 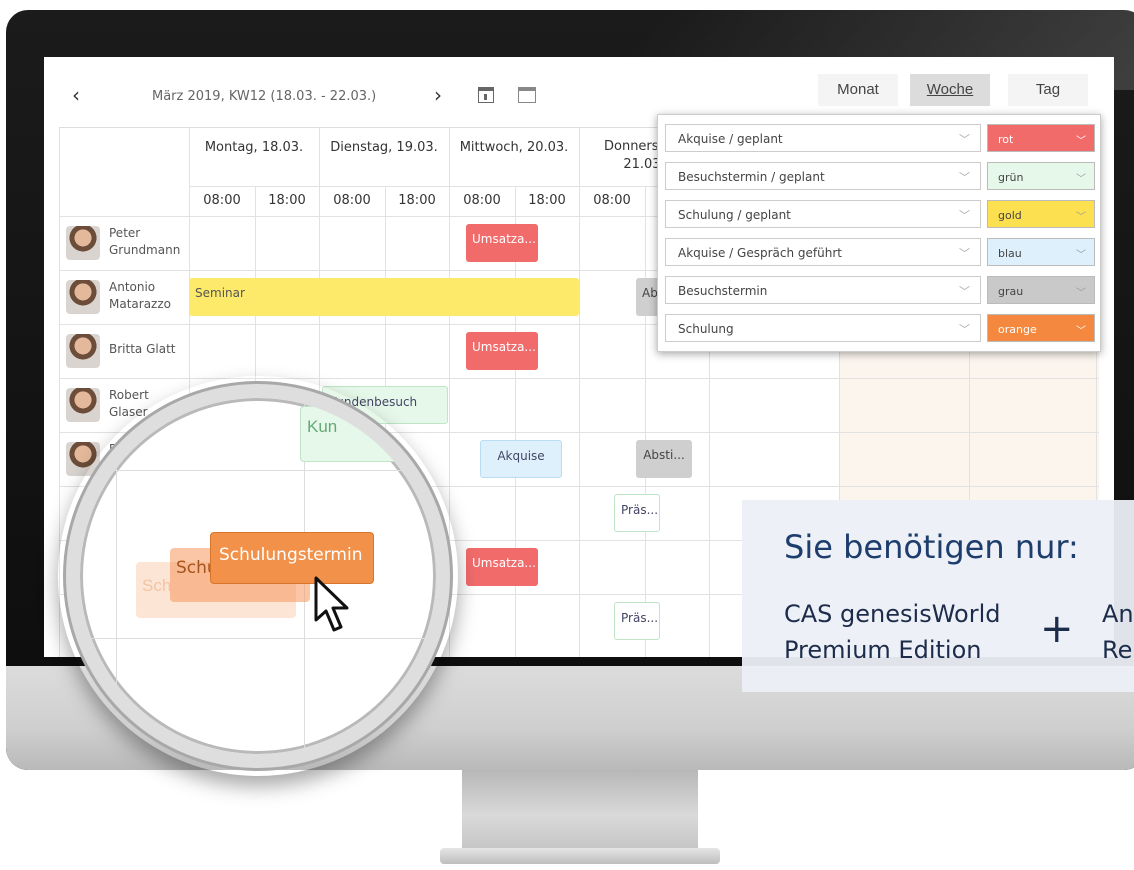 I want to click on day-header-wednesday: Mittwoch, 20.03., so click(x=514, y=157).